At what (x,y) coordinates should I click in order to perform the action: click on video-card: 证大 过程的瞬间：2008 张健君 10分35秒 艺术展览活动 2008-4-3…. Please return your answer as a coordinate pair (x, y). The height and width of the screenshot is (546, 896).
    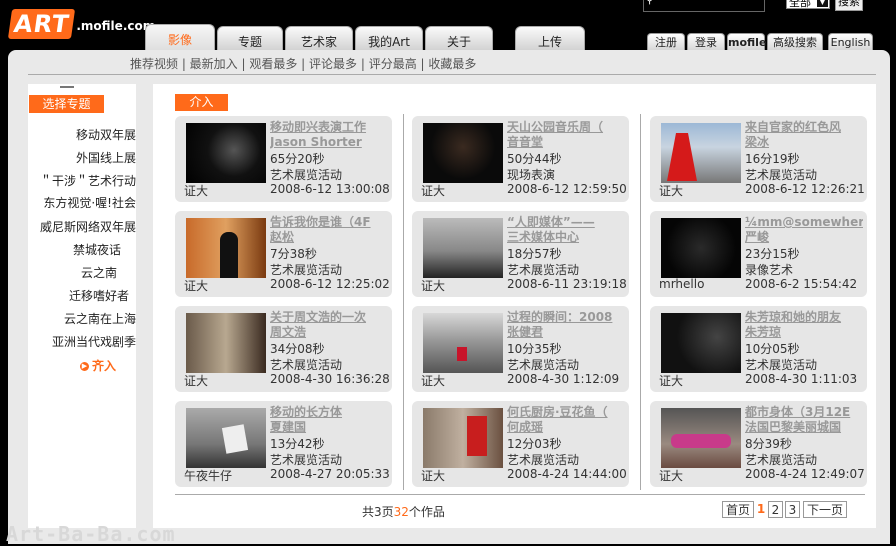
    Looking at the image, I should click on (520, 349).